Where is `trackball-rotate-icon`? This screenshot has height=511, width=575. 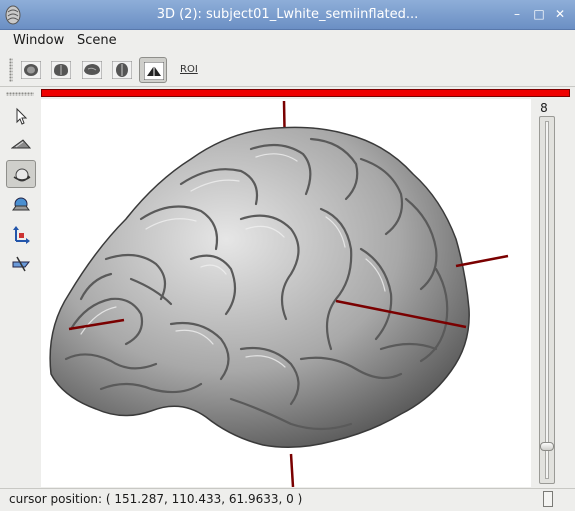
trackball-rotate-icon is located at coordinates (22, 175).